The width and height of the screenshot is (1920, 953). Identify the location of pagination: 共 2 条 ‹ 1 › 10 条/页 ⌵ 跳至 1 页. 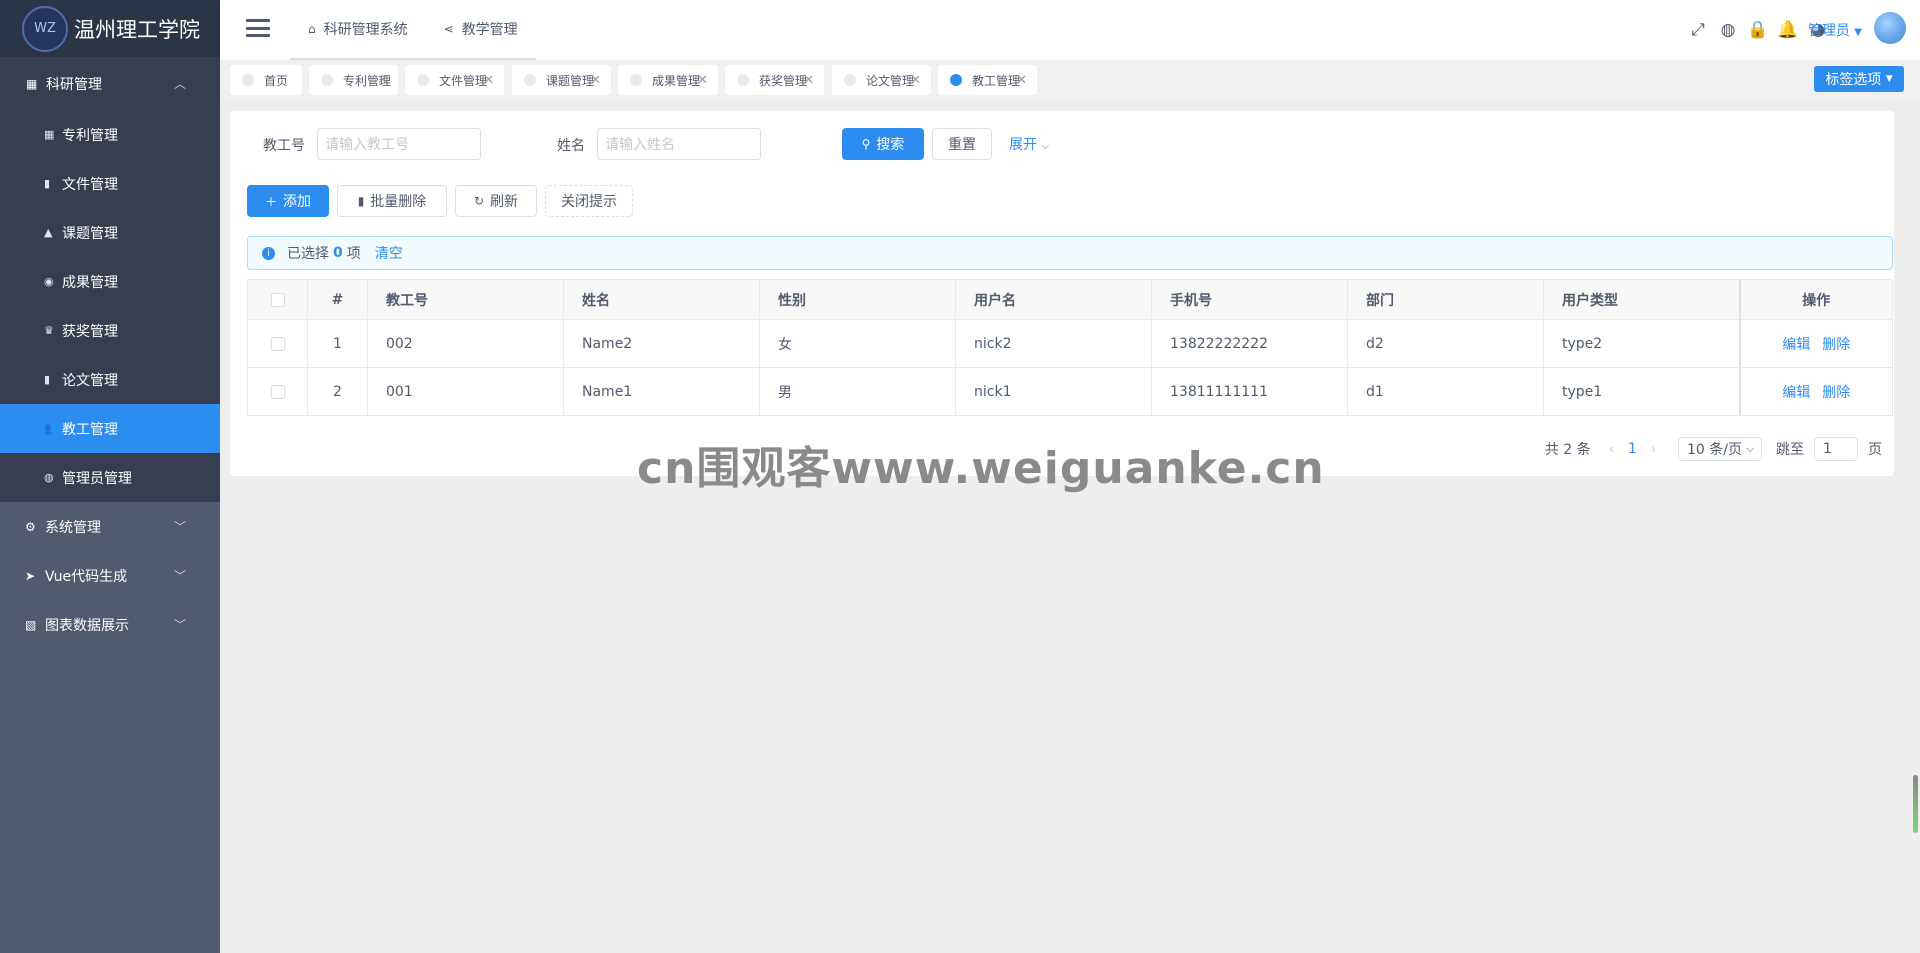
(1713, 449).